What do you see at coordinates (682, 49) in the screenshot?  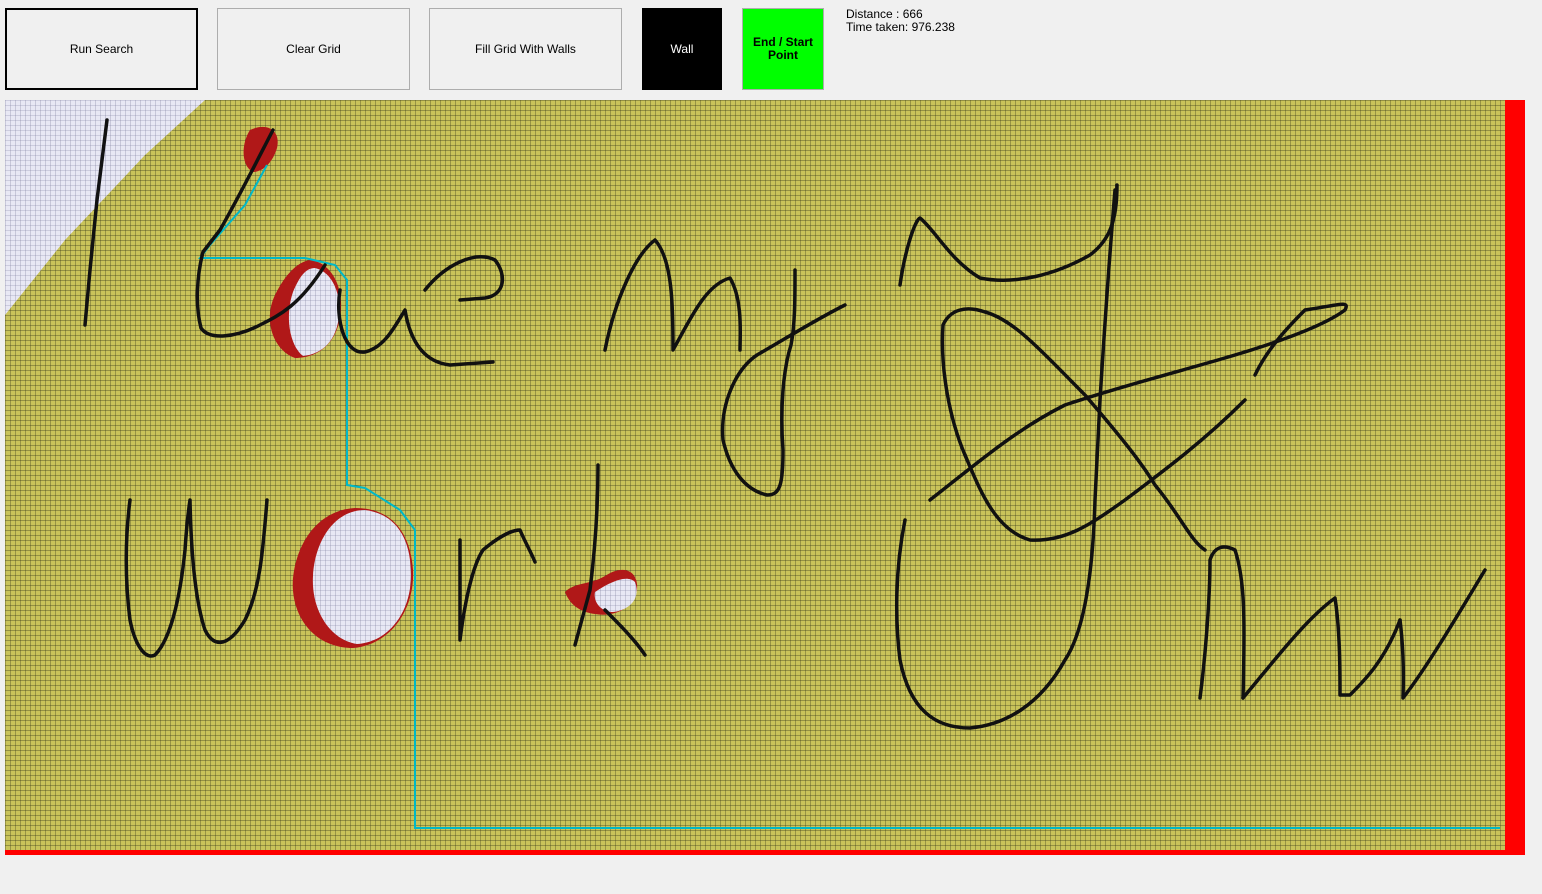 I see `wall-mode-button: Wall` at bounding box center [682, 49].